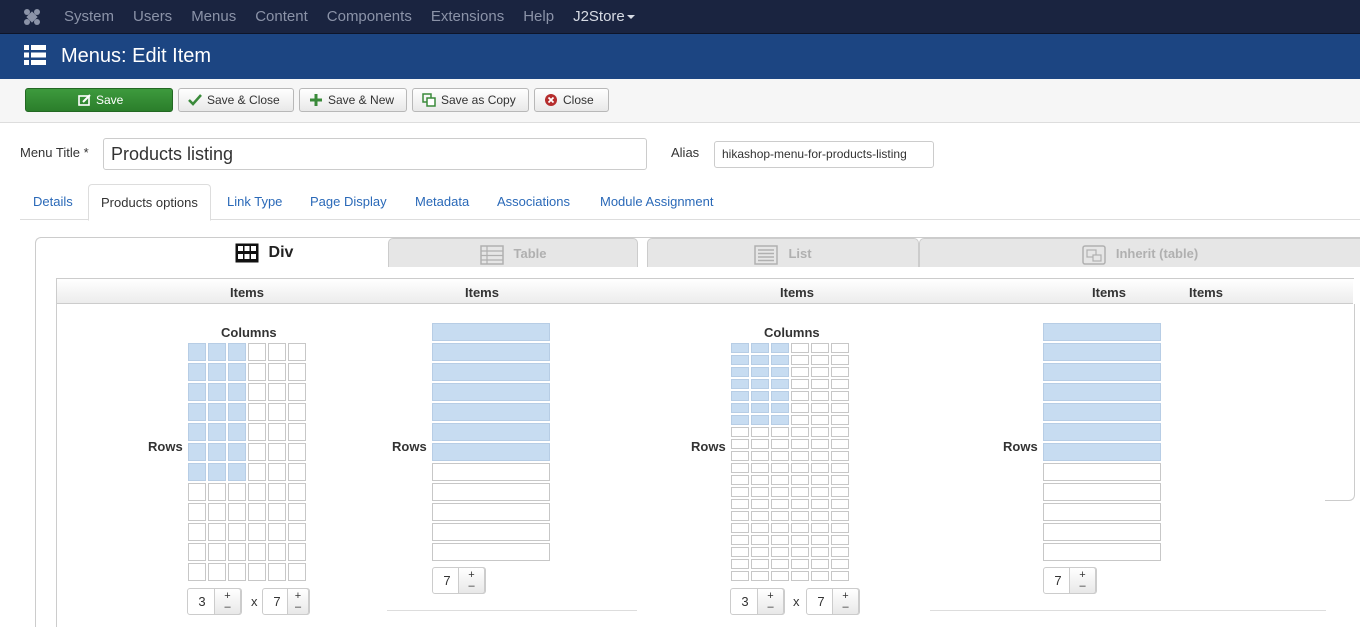 This screenshot has height=627, width=1360. I want to click on save-button: Save, so click(99, 100).